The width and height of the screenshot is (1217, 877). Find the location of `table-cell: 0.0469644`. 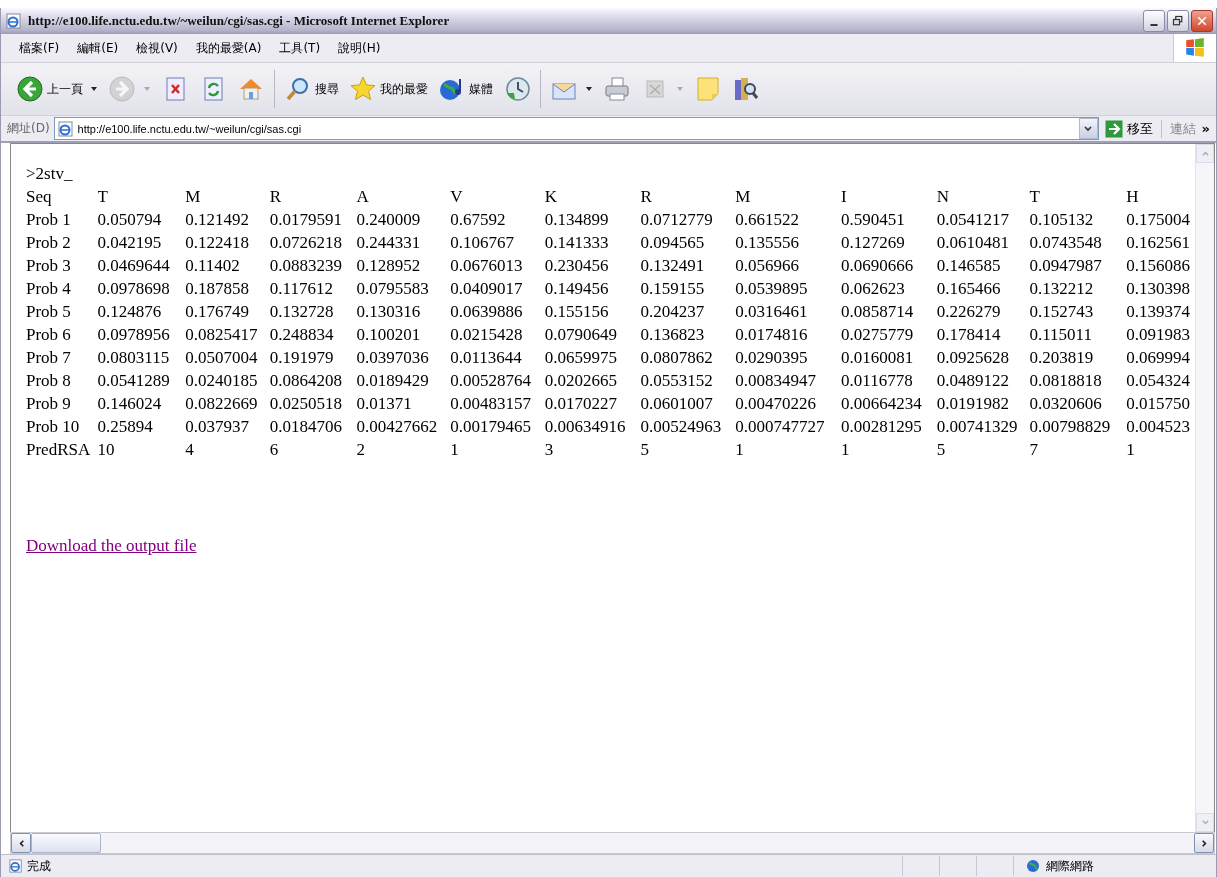

table-cell: 0.0469644 is located at coordinates (133, 265).